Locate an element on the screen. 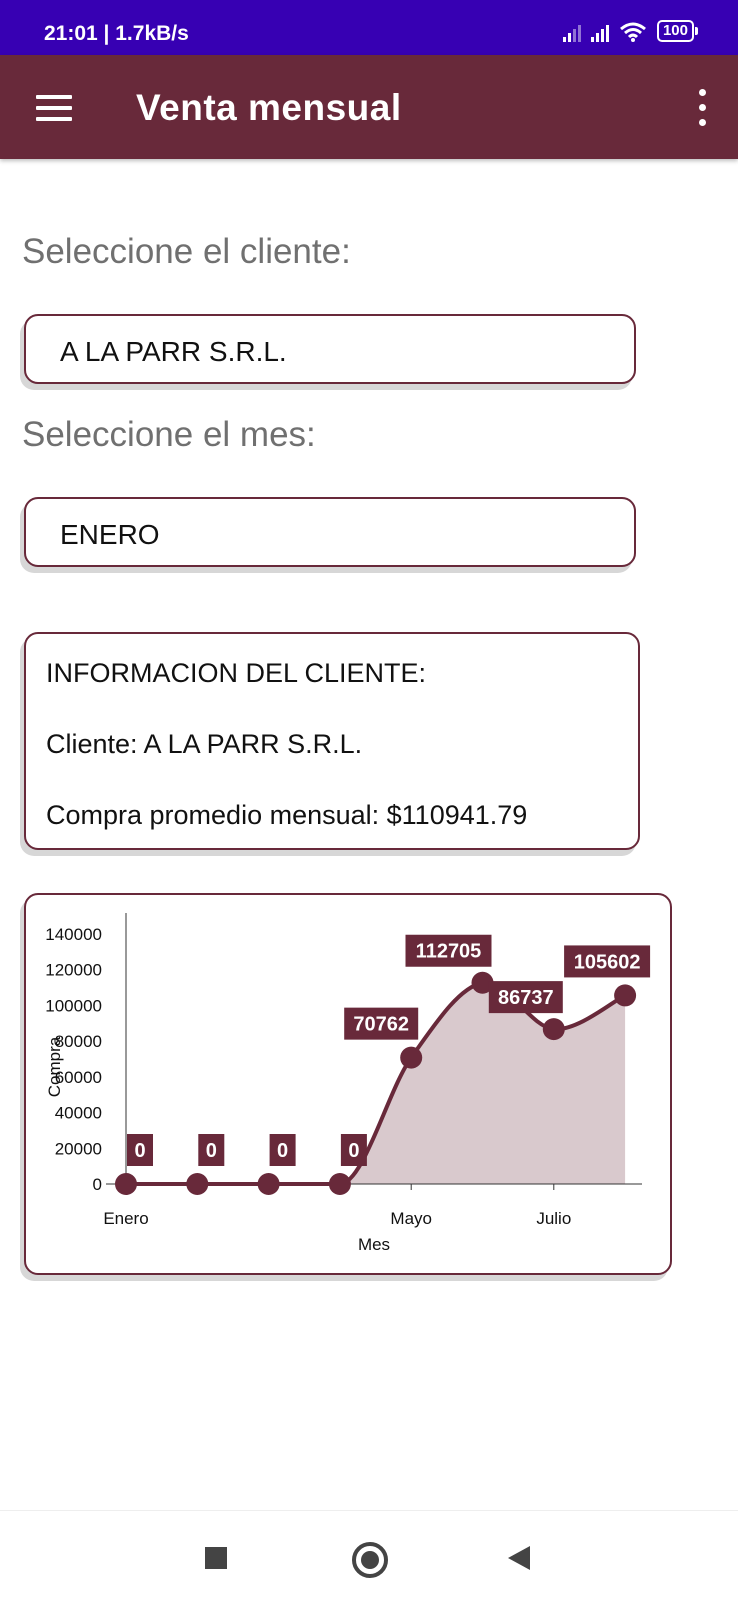  month-dropdown-value: ENERO is located at coordinates (110, 534).